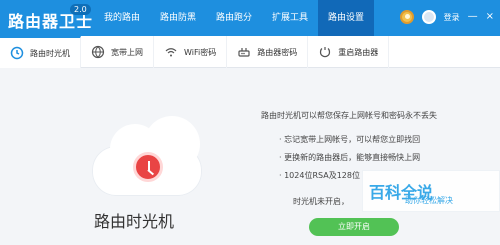 This screenshot has height=245, width=500. What do you see at coordinates (350, 139) in the screenshot?
I see `info-bullet: · 忘记宽带上网帐号，可以帮您立即找回` at bounding box center [350, 139].